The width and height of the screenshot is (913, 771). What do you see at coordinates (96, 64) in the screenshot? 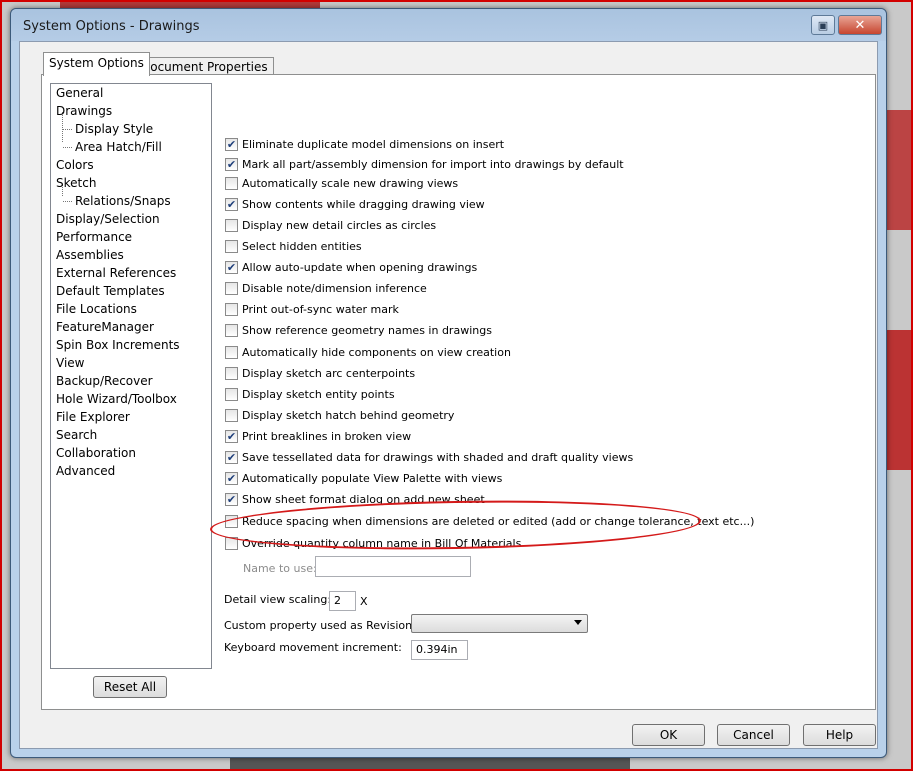
I see `tab-system-options: System Options` at bounding box center [96, 64].